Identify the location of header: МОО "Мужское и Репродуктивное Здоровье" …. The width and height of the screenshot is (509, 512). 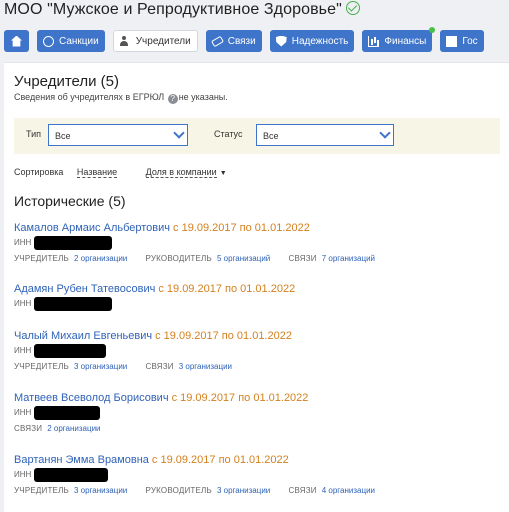
(254, 29).